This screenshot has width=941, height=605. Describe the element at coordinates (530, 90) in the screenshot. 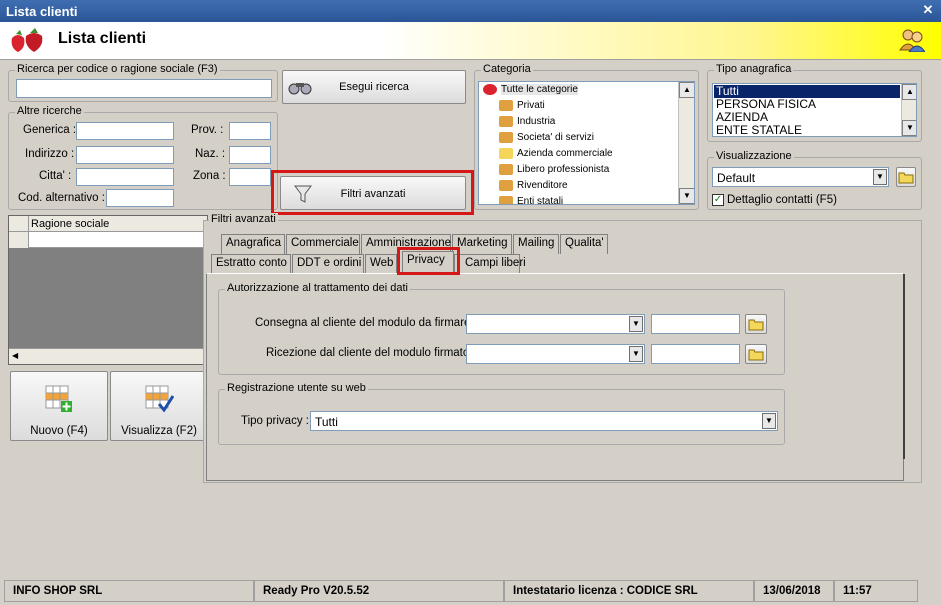

I see `category-root: Tutte le categorie` at that location.